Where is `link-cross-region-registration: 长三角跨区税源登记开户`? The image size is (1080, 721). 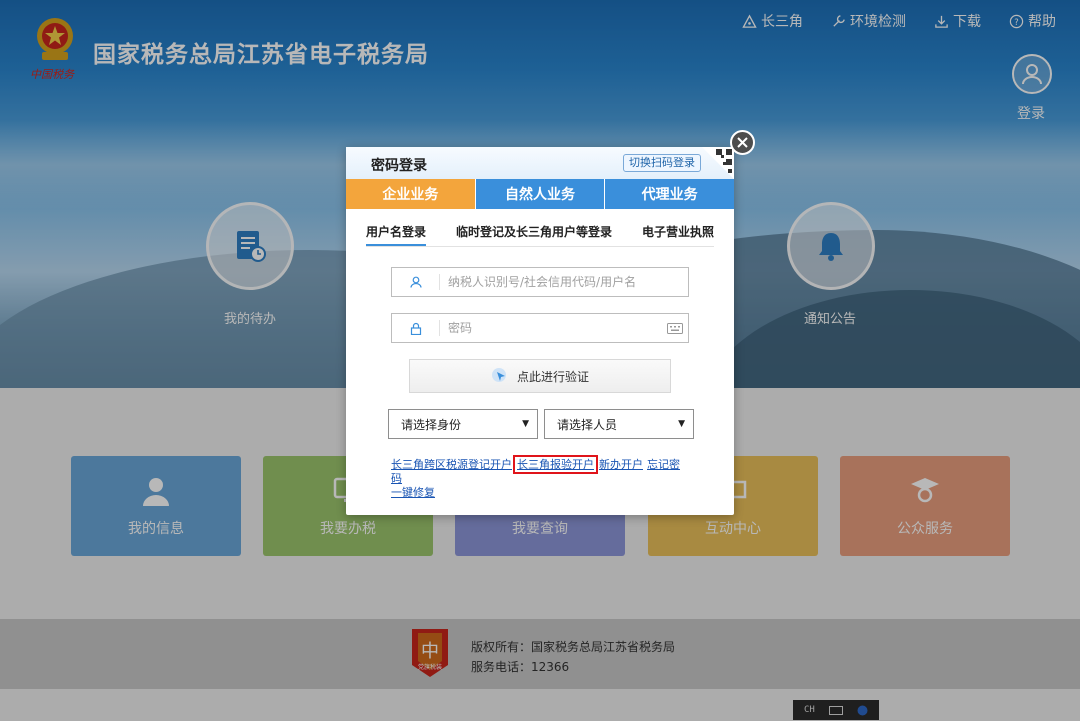 link-cross-region-registration: 长三角跨区税源登记开户 is located at coordinates (451, 464).